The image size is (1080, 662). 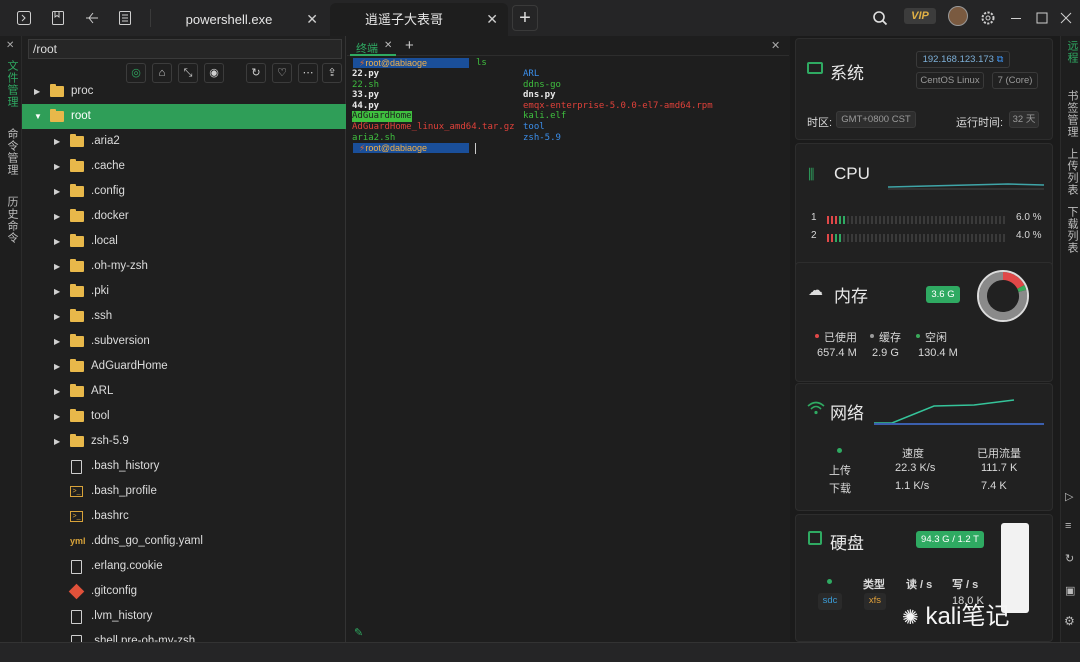 What do you see at coordinates (775, 45) in the screenshot?
I see `close-panel-icon: ✕` at bounding box center [775, 45].